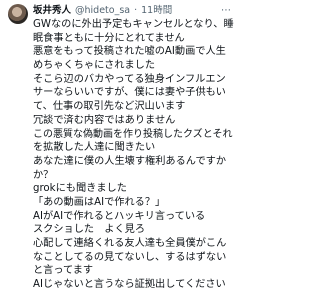  I want to click on post-text-line: めちゃくちゃにされました, so click(94, 66).